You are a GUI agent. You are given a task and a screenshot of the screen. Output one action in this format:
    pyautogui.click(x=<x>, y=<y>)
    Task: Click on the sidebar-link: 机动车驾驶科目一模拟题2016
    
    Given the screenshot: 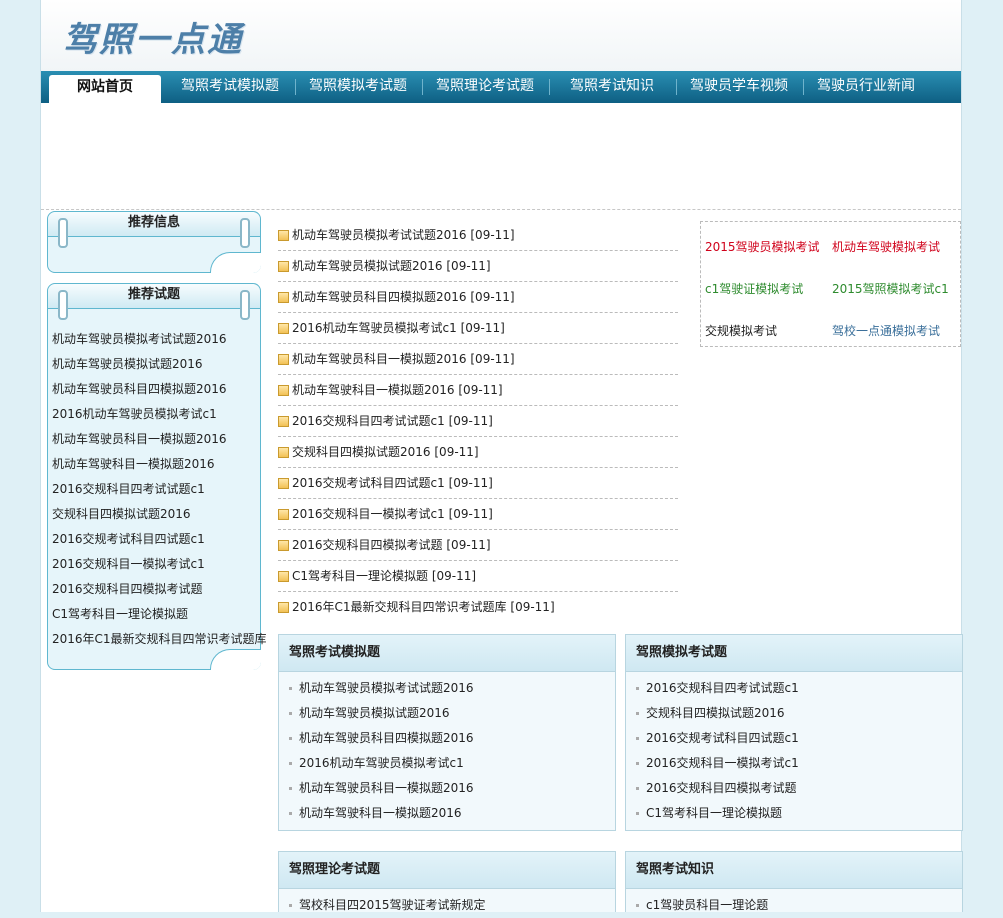 What is the action you would take?
    pyautogui.click(x=156, y=464)
    